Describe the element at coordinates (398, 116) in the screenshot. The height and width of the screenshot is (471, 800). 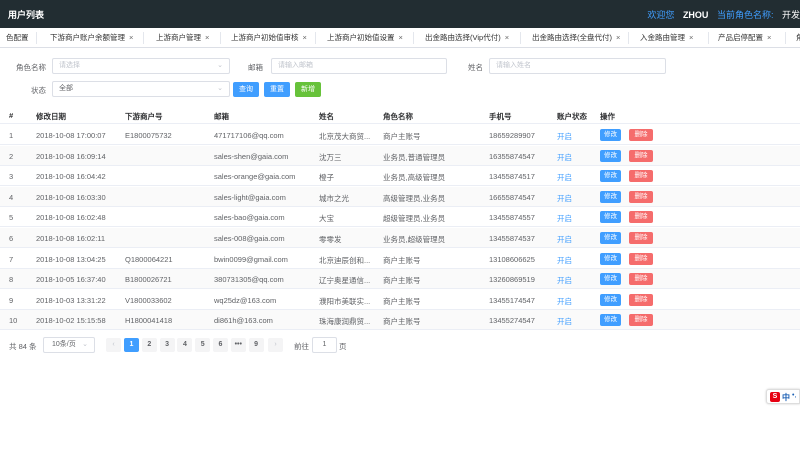
I see `col-role: 角色名称` at that location.